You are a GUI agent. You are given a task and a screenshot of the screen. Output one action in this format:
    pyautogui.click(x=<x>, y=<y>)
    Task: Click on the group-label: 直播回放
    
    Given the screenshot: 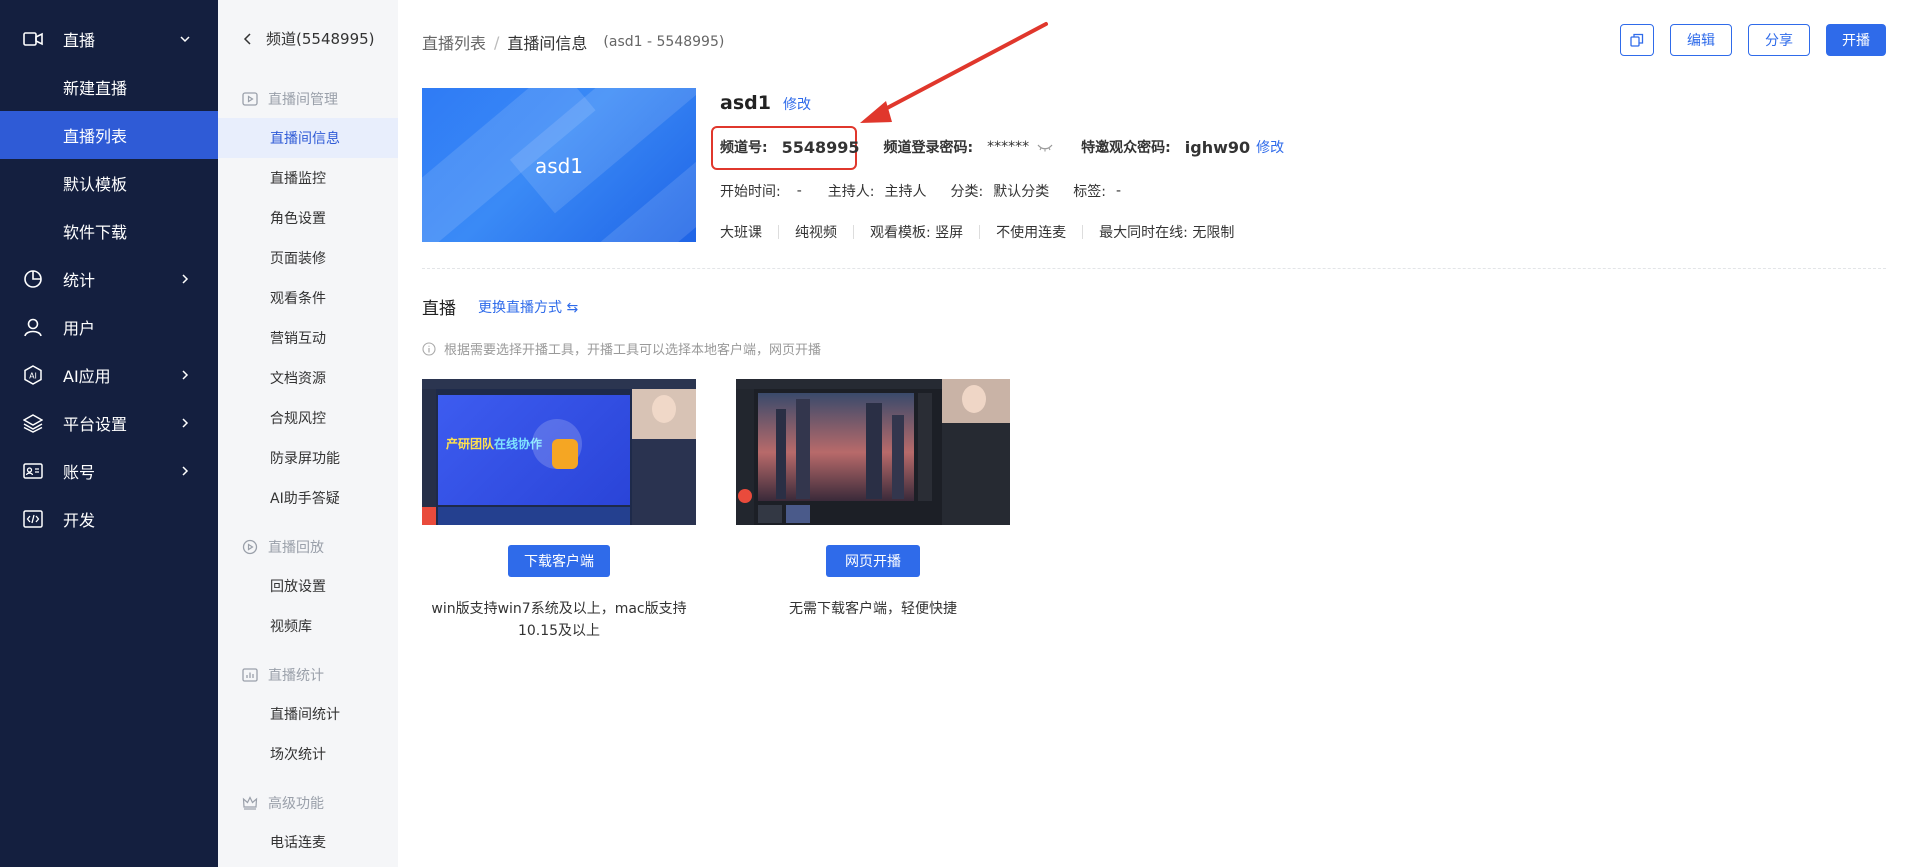 What is the action you would take?
    pyautogui.click(x=296, y=548)
    